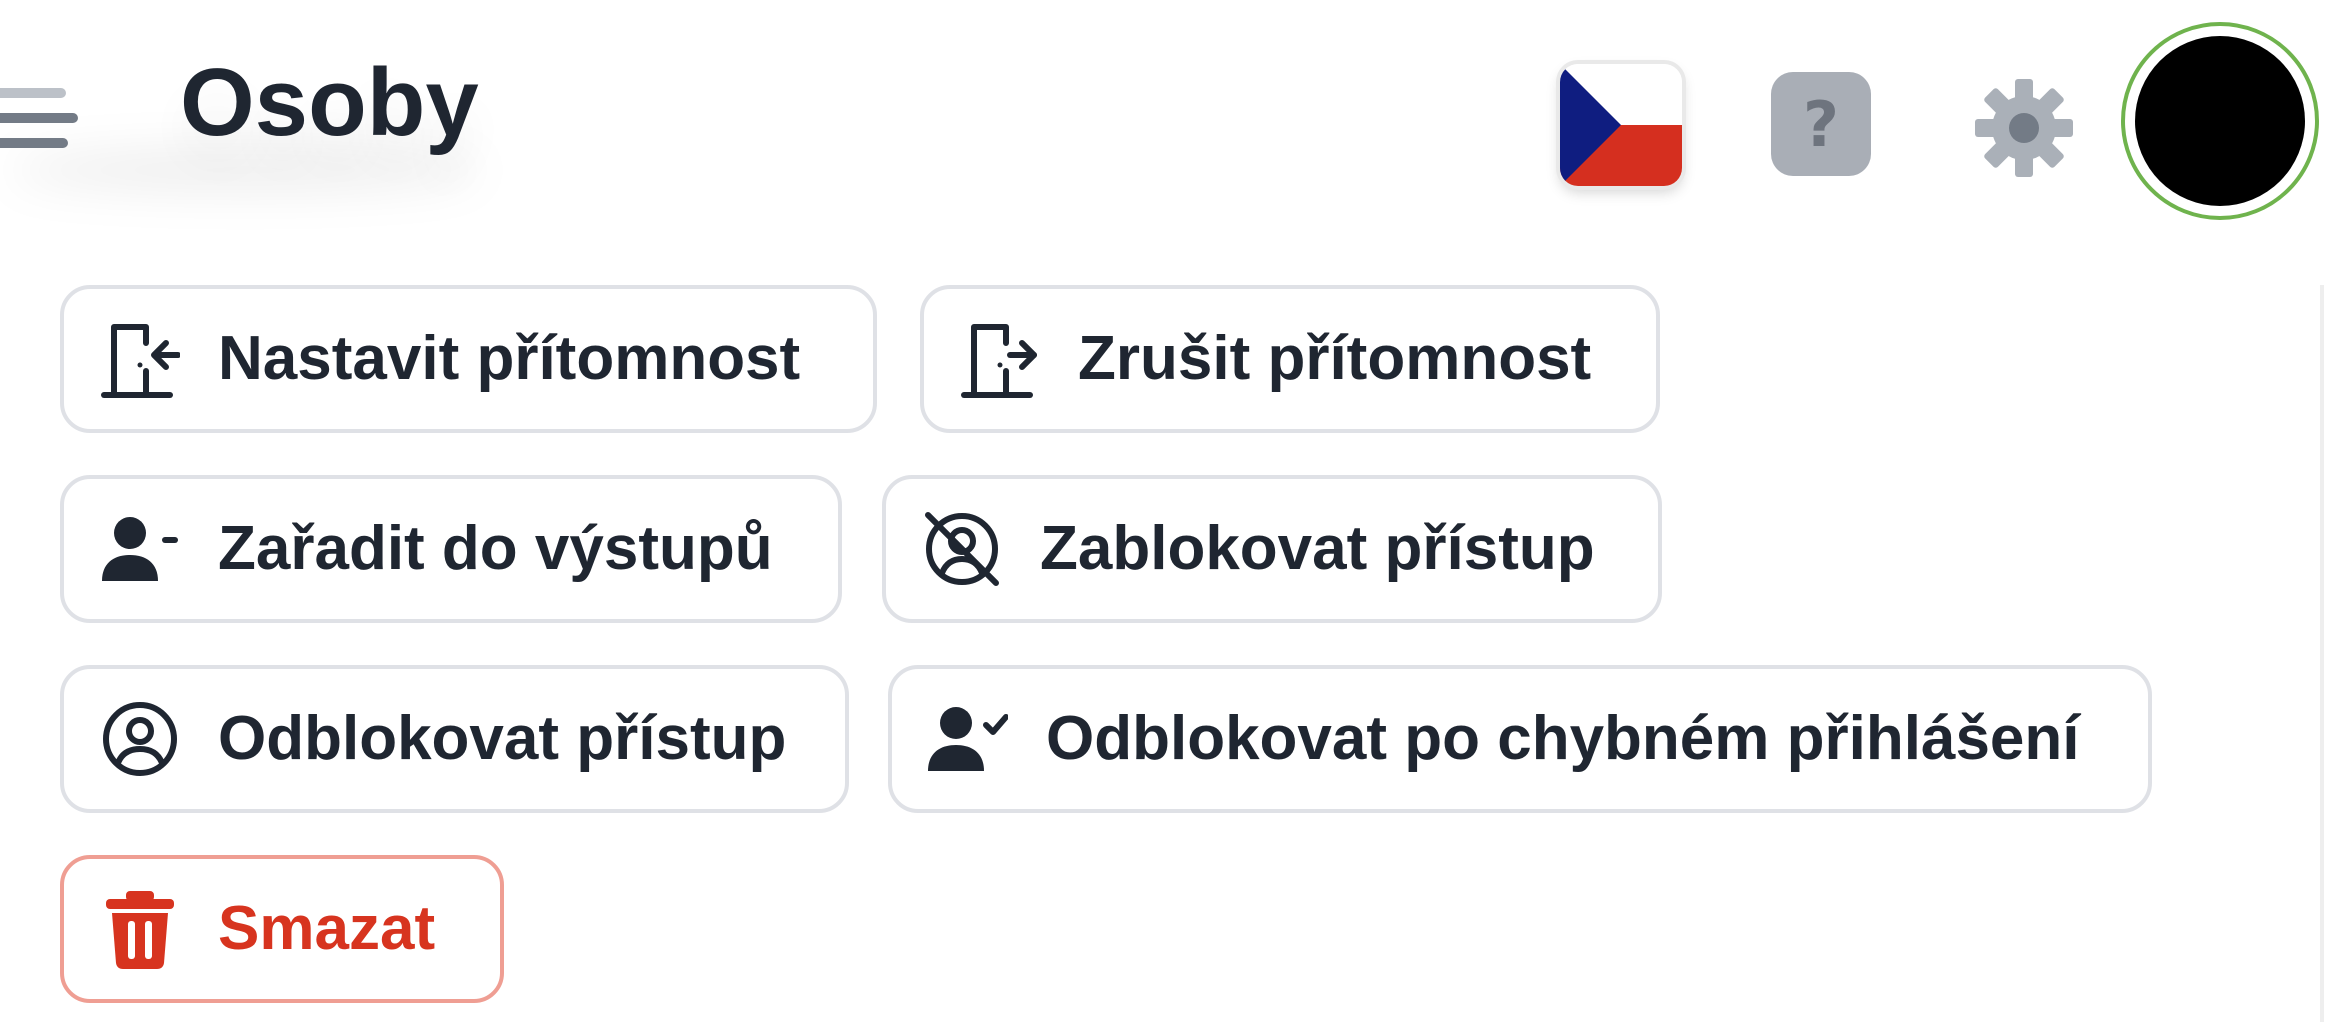 This screenshot has width=2334, height=1022. What do you see at coordinates (495, 548) in the screenshot?
I see `add-to-outputs-label: Zařadit do výstupů` at bounding box center [495, 548].